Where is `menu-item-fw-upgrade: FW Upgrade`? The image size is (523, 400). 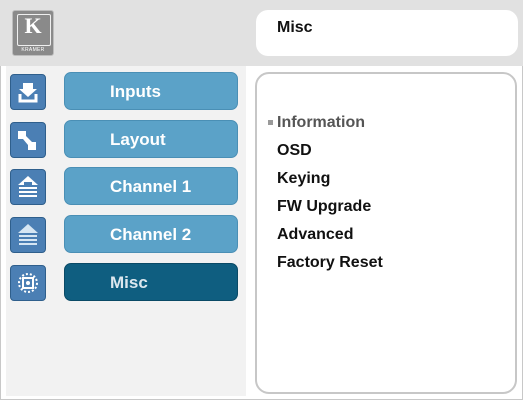
menu-item-fw-upgrade: FW Upgrade is located at coordinates (324, 207).